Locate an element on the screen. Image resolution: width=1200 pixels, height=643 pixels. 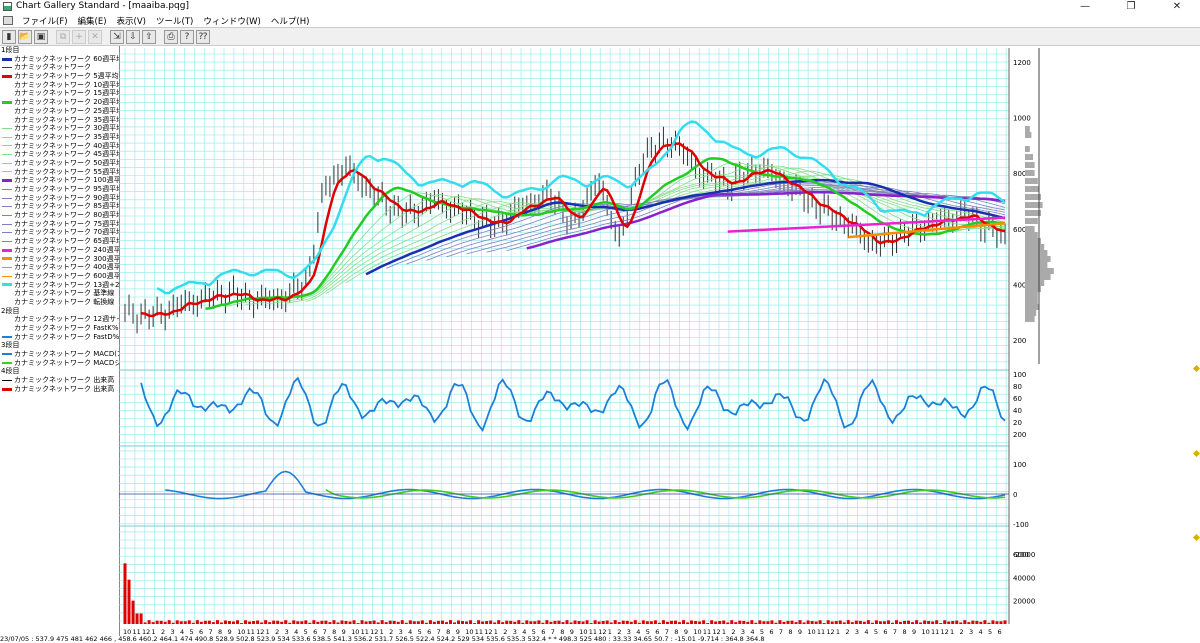
legend-item: カナミックネットワーク 15週平均 is located at coordinates (59, 93).